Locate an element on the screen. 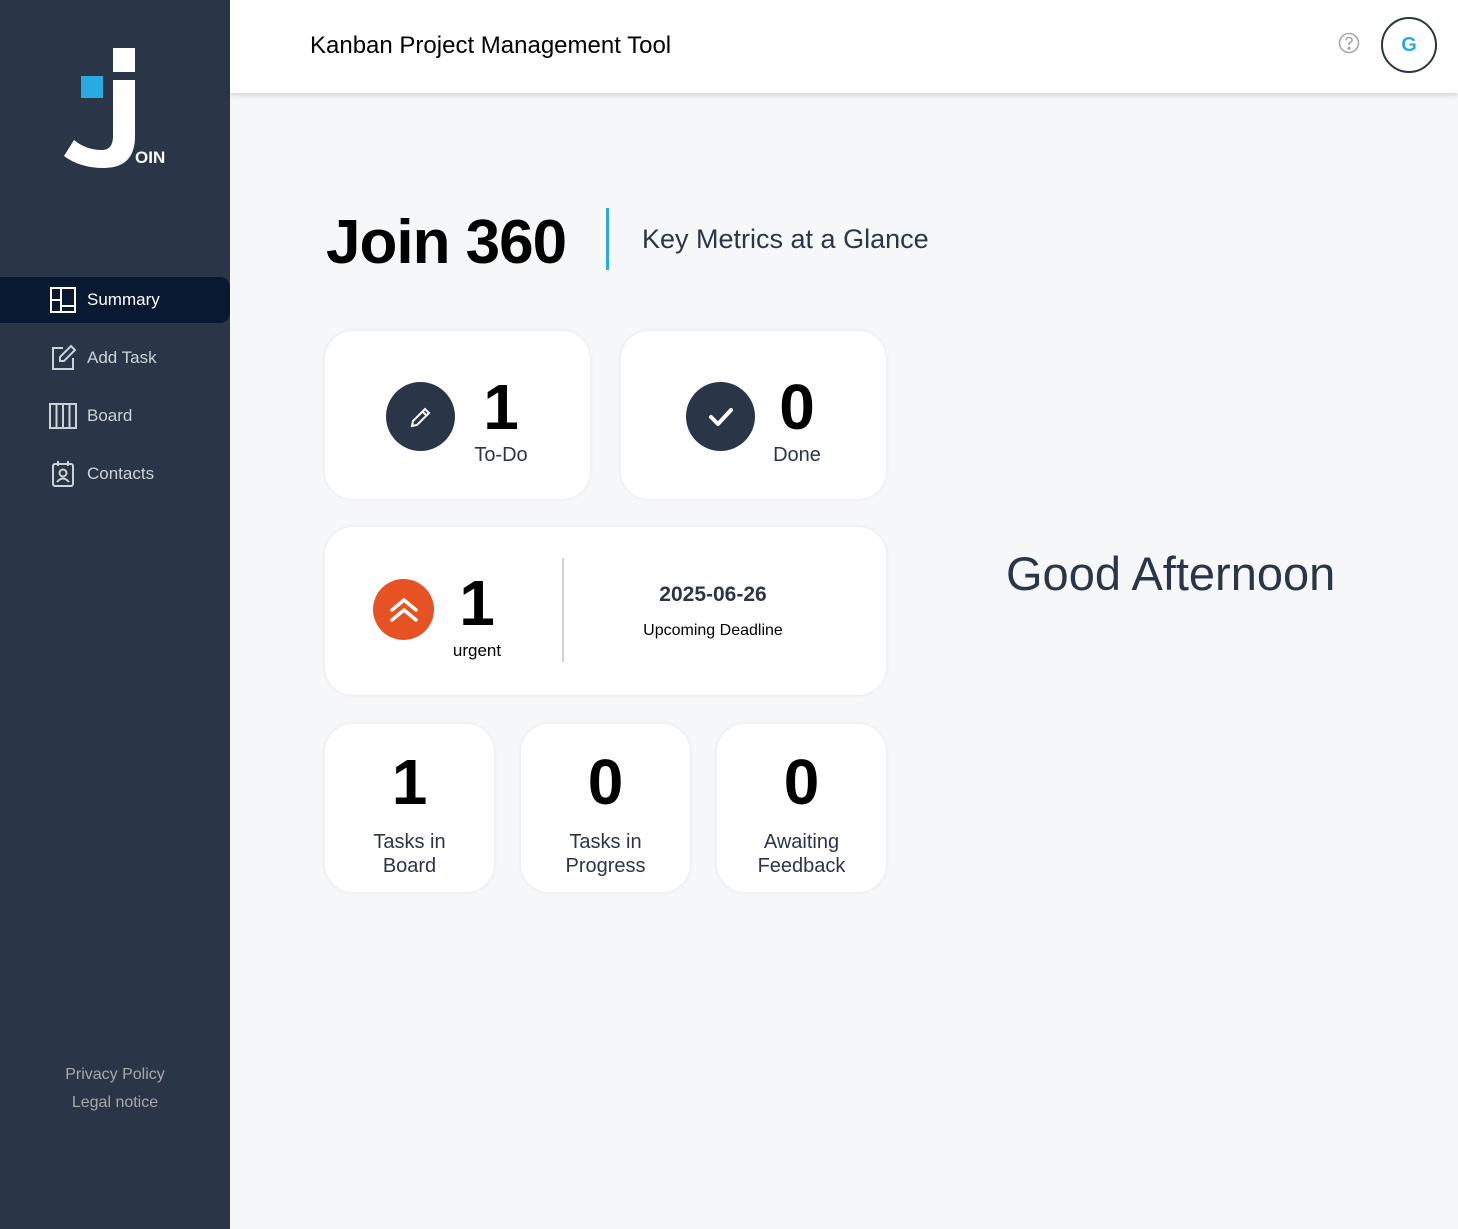 The width and height of the screenshot is (1458, 1229). todo-card: 1 To-Do is located at coordinates (457, 415).